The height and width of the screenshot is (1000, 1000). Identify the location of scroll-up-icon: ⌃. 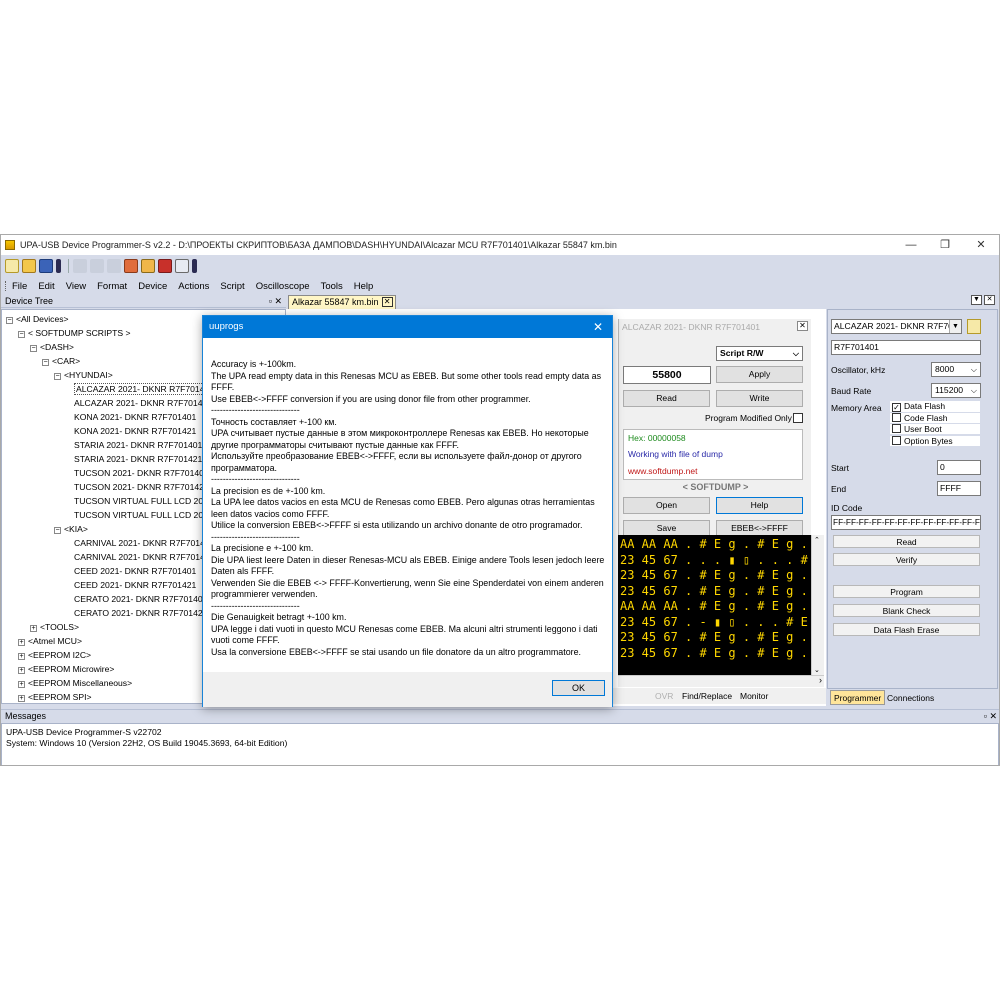
(817, 540).